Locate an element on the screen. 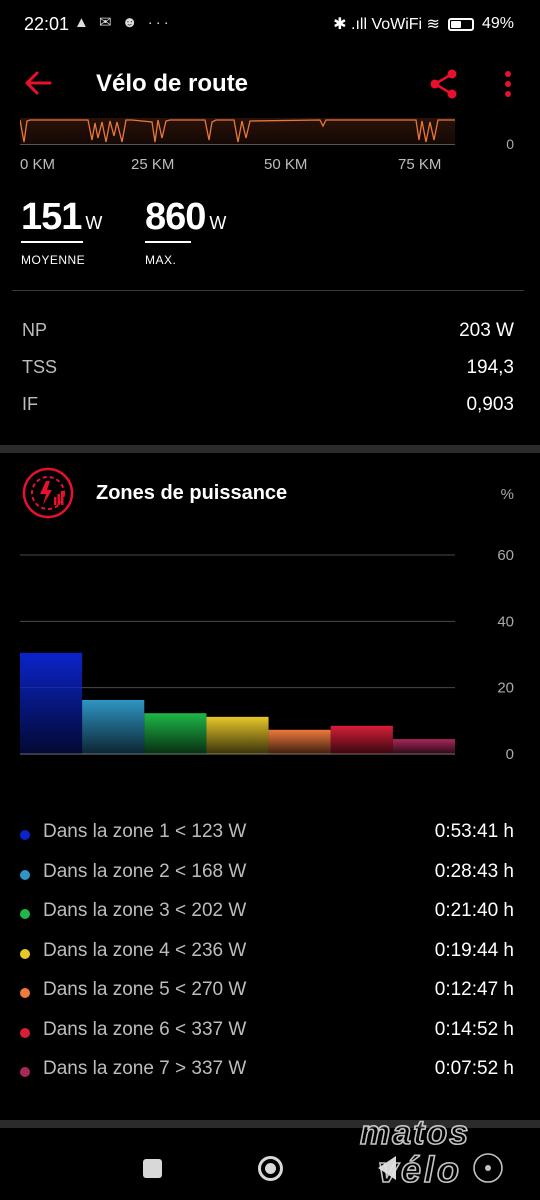 This screenshot has height=1200, width=540. y-tick-label: 60 is located at coordinates (505, 555).